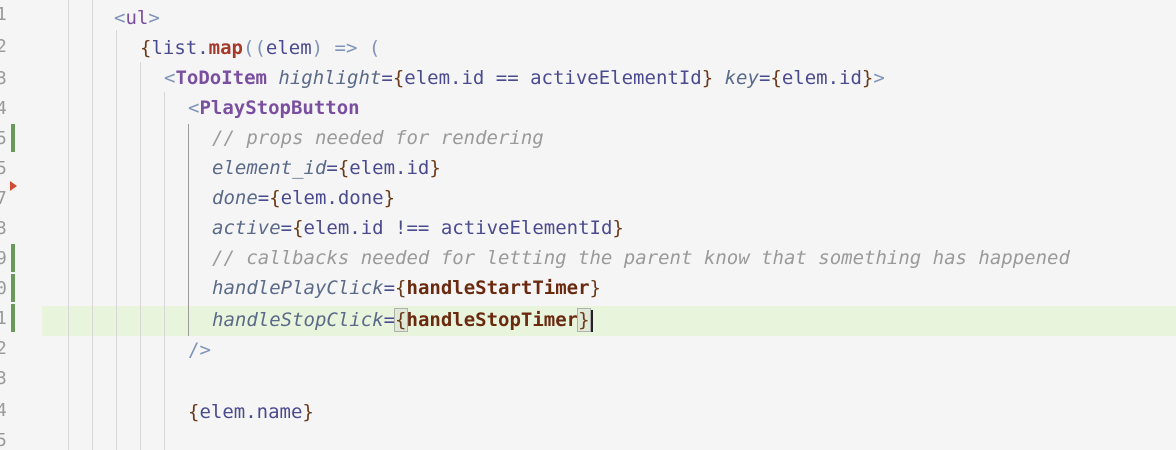 This screenshot has width=1176, height=450. I want to click on component-name: ToDoItem, so click(221, 78).